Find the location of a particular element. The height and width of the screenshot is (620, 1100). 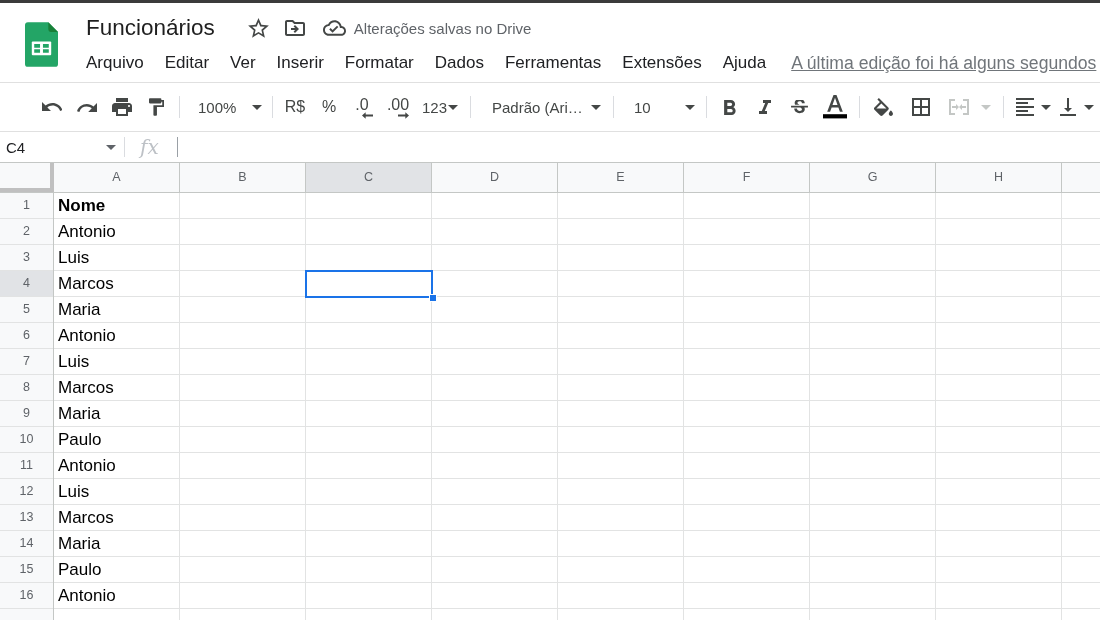

row-header: 4 is located at coordinates (26, 284).